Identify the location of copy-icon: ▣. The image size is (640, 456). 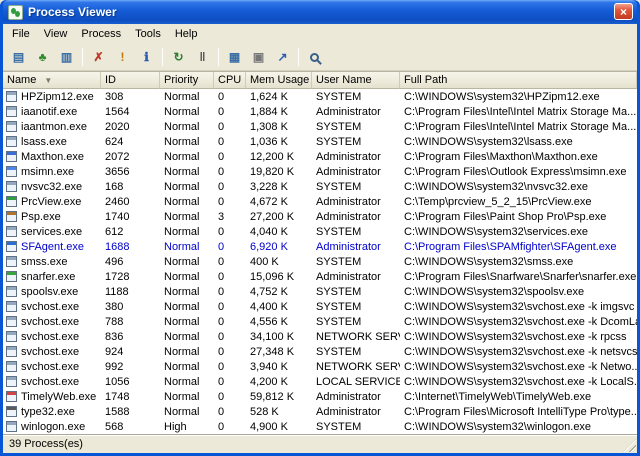
(258, 57).